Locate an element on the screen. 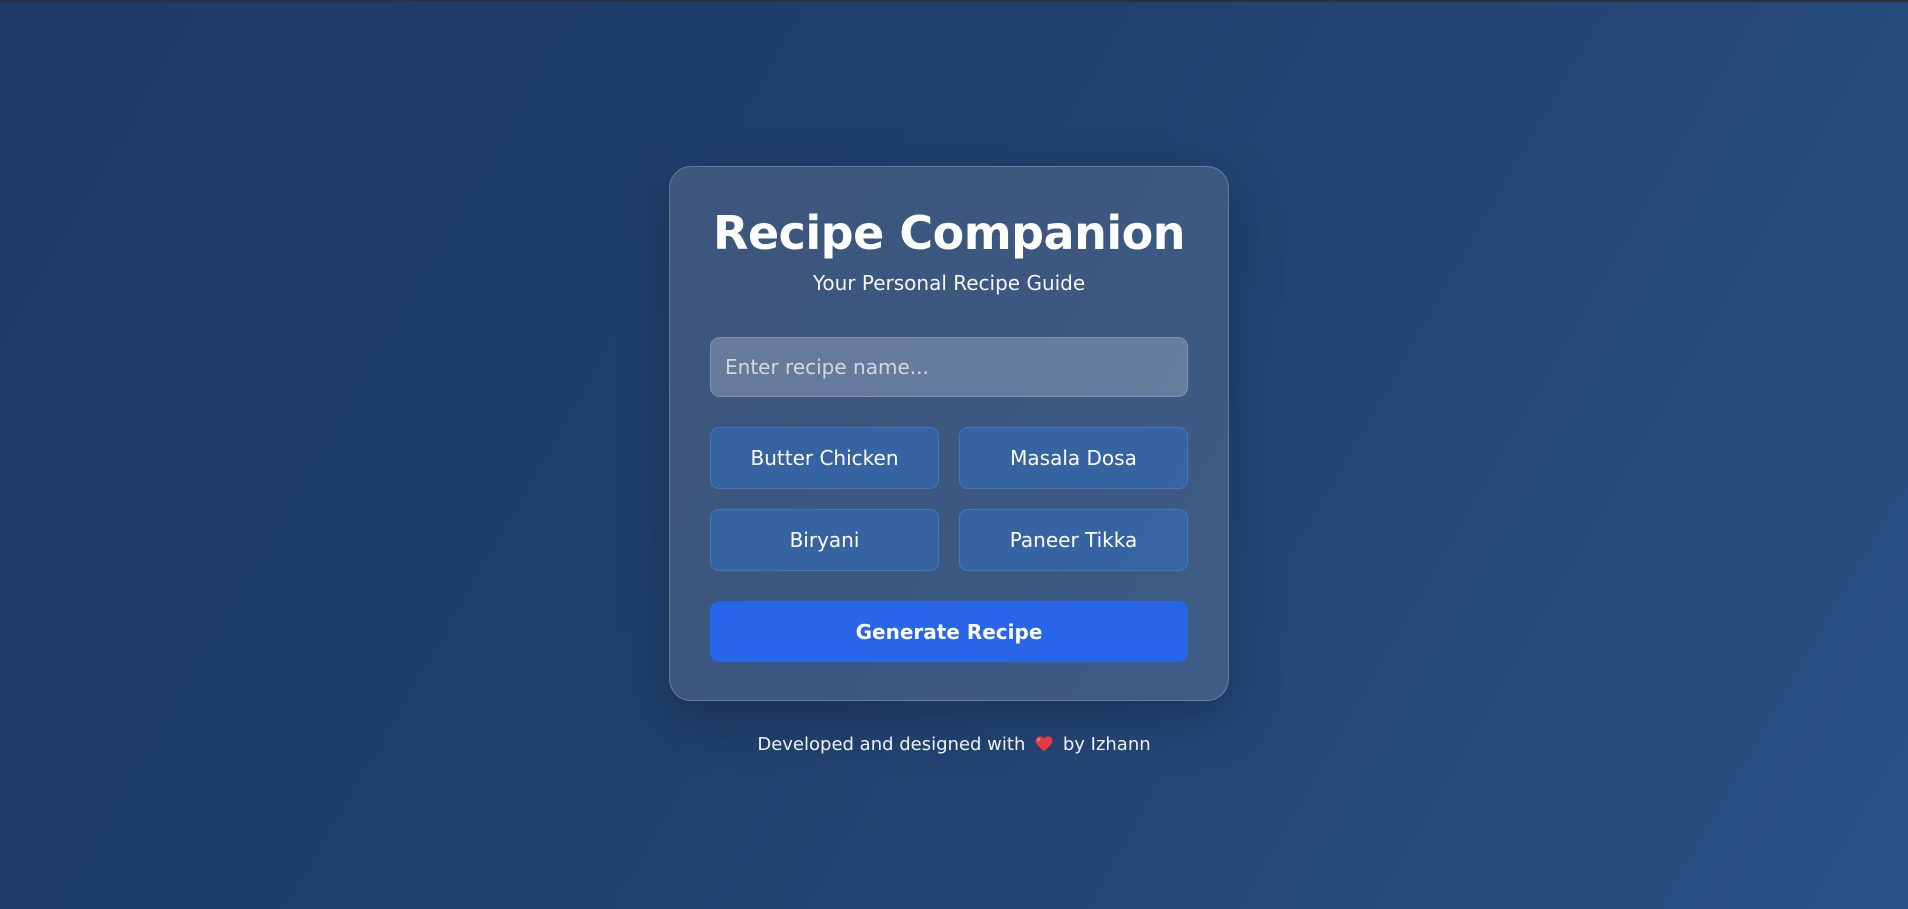 The image size is (1908, 909). footer-prefix: Developed and designed with is located at coordinates (891, 744).